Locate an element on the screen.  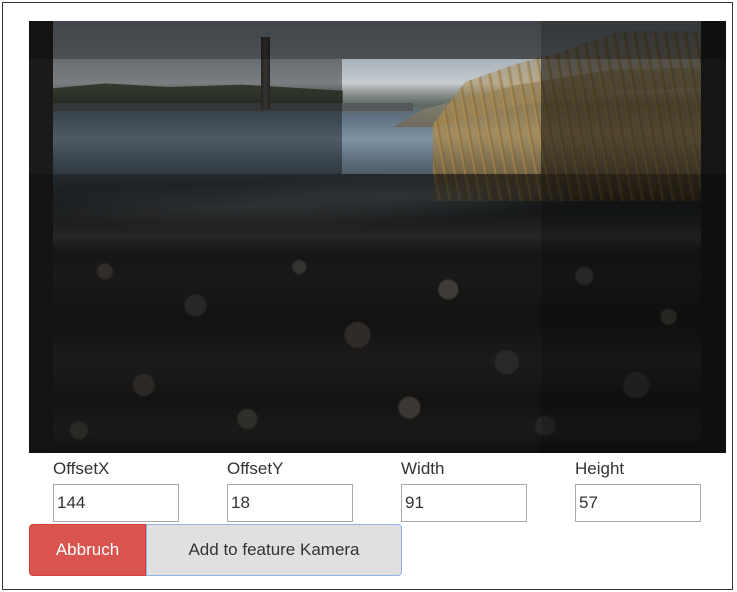
height-input is located at coordinates (638, 503).